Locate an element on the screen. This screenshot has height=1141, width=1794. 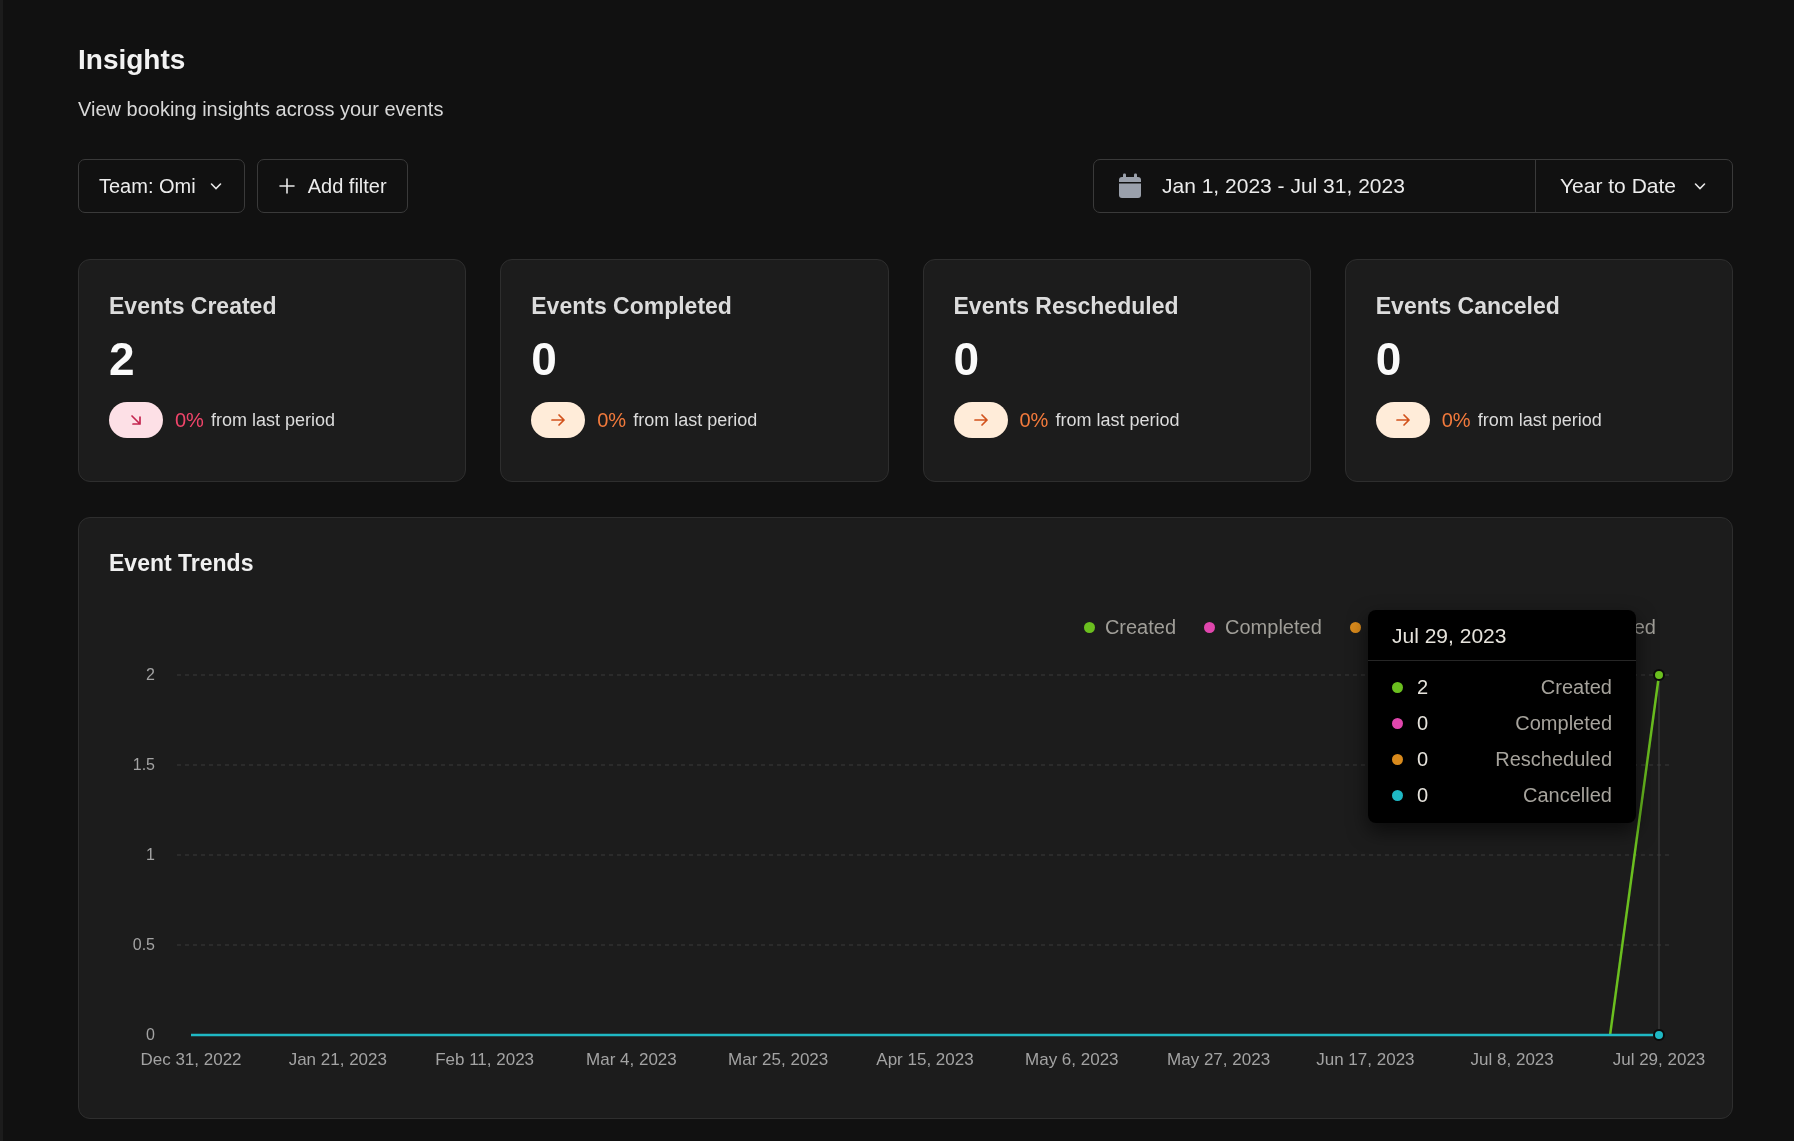
x-tick-label: Jul 29, 2023 is located at coordinates (1659, 1059).